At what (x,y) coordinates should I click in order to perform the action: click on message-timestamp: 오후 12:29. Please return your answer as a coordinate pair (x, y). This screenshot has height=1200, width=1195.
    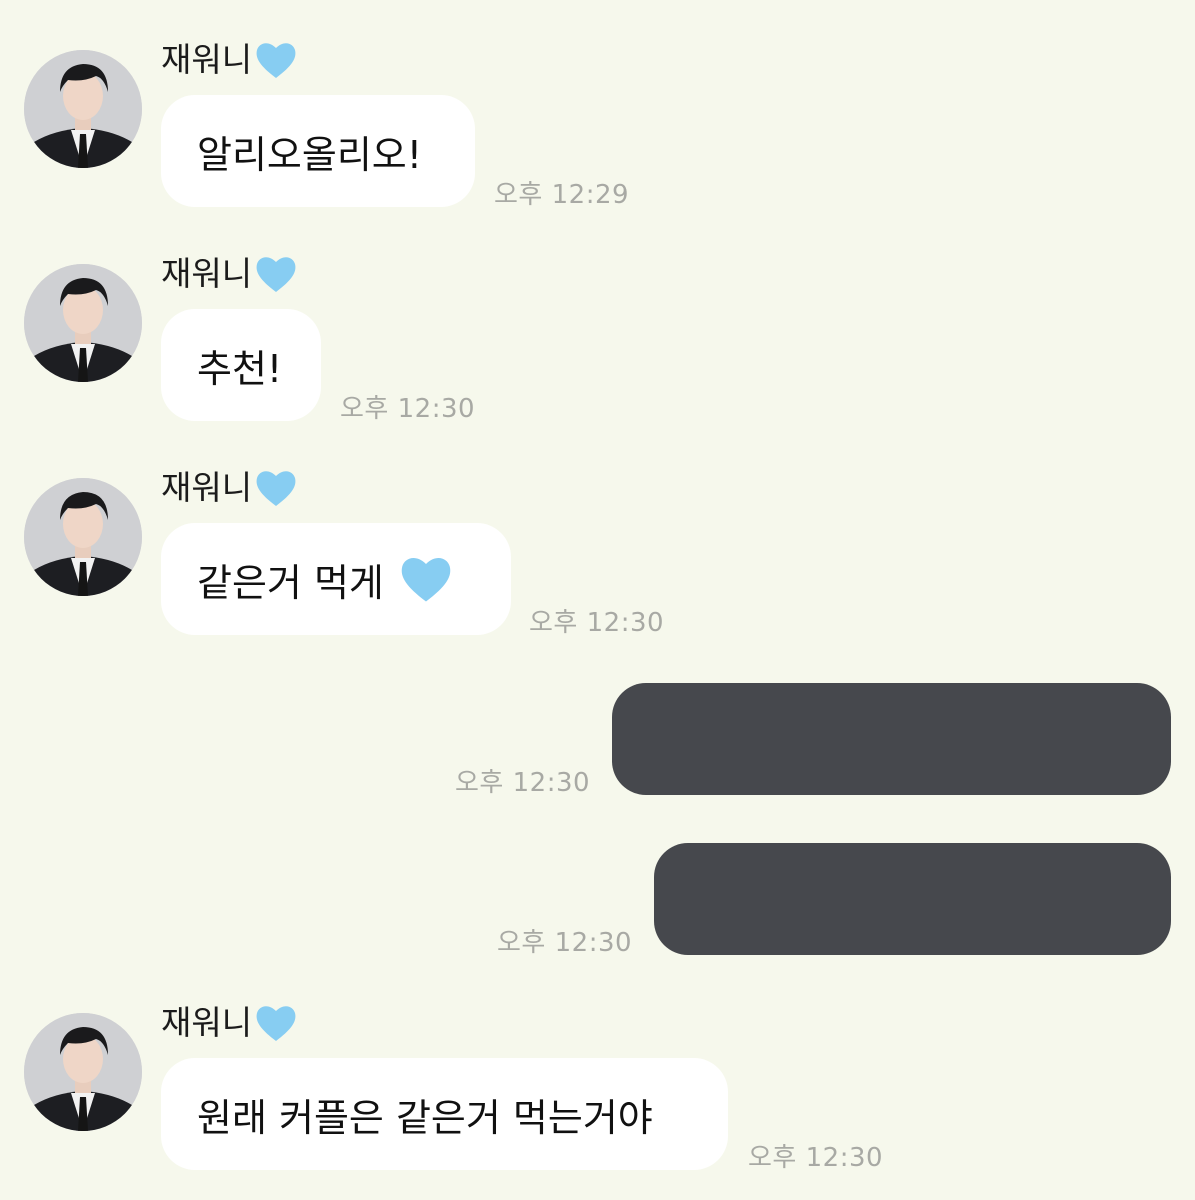
    Looking at the image, I should click on (562, 195).